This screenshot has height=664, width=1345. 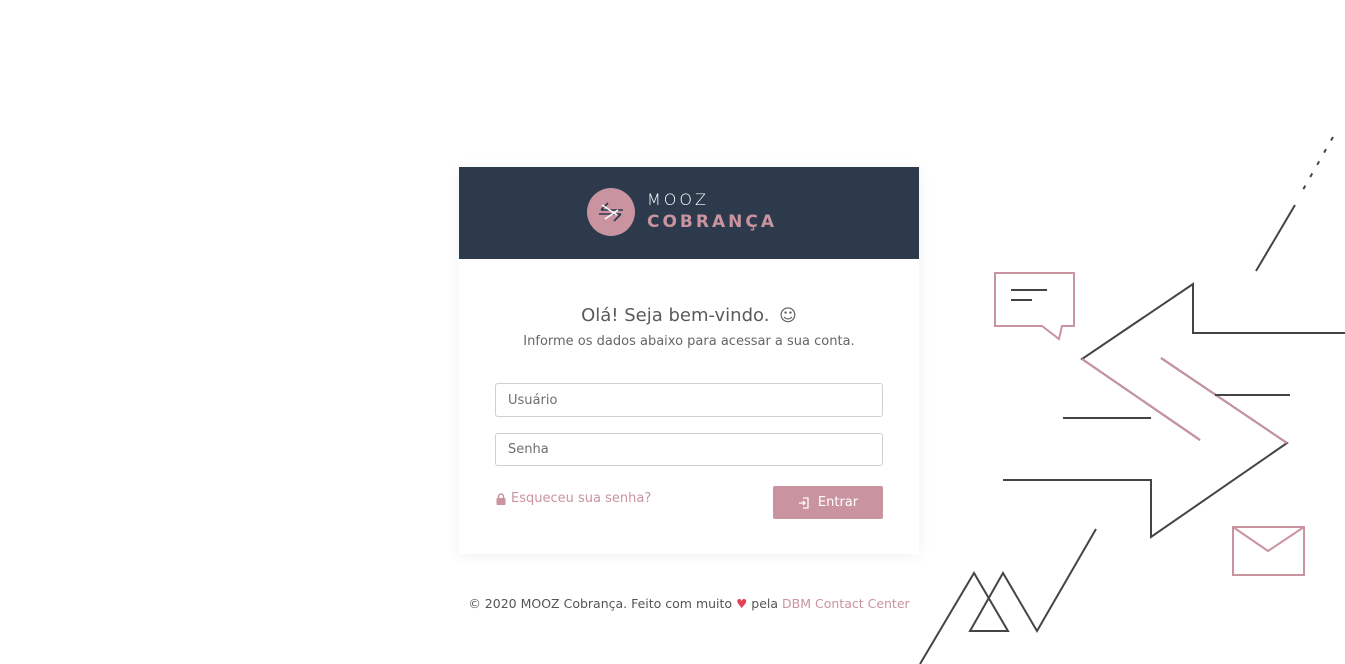 What do you see at coordinates (742, 603) in the screenshot?
I see `heart-icon: ♥` at bounding box center [742, 603].